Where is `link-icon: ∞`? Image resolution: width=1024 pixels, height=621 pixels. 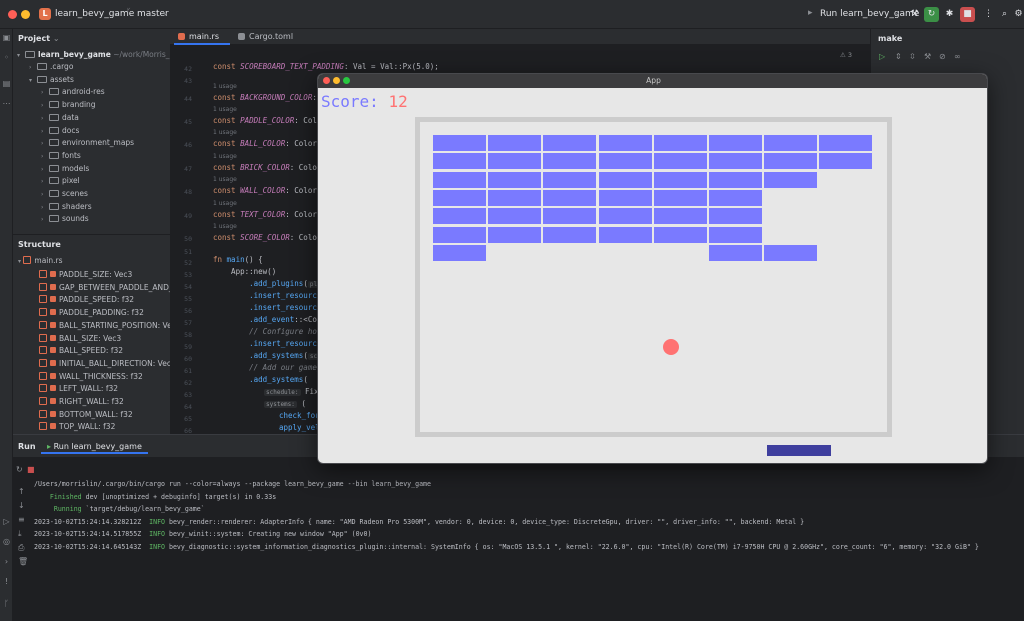
link-icon: ∞ is located at coordinates (957, 56).